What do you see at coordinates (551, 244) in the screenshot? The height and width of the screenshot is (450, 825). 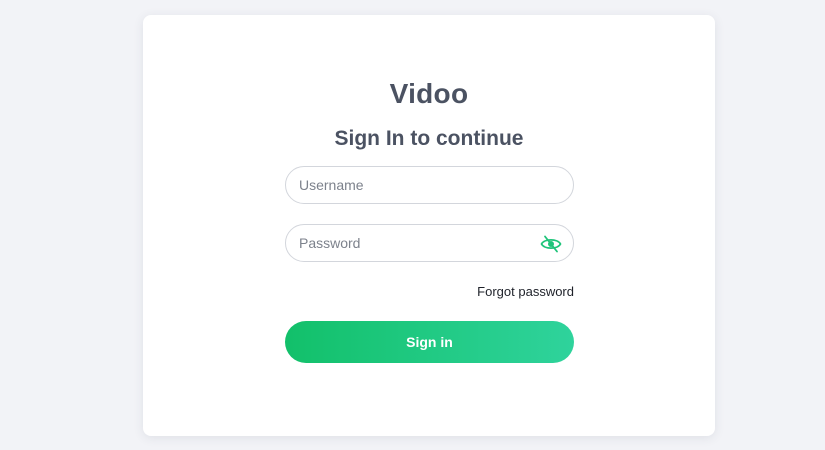 I see `eye-slash-icon` at bounding box center [551, 244].